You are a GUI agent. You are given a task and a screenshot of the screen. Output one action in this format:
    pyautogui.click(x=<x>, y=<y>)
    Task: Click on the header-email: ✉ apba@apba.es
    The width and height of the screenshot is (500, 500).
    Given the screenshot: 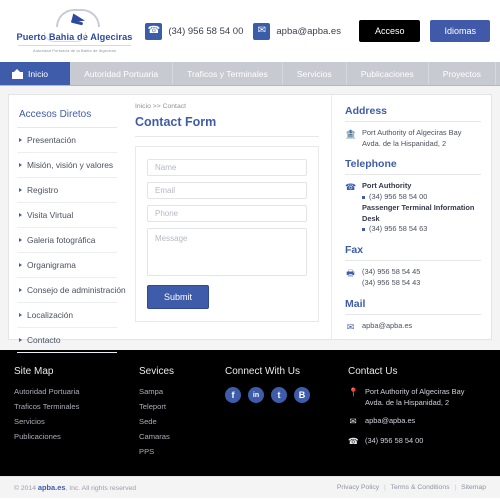 What is the action you would take?
    pyautogui.click(x=297, y=31)
    